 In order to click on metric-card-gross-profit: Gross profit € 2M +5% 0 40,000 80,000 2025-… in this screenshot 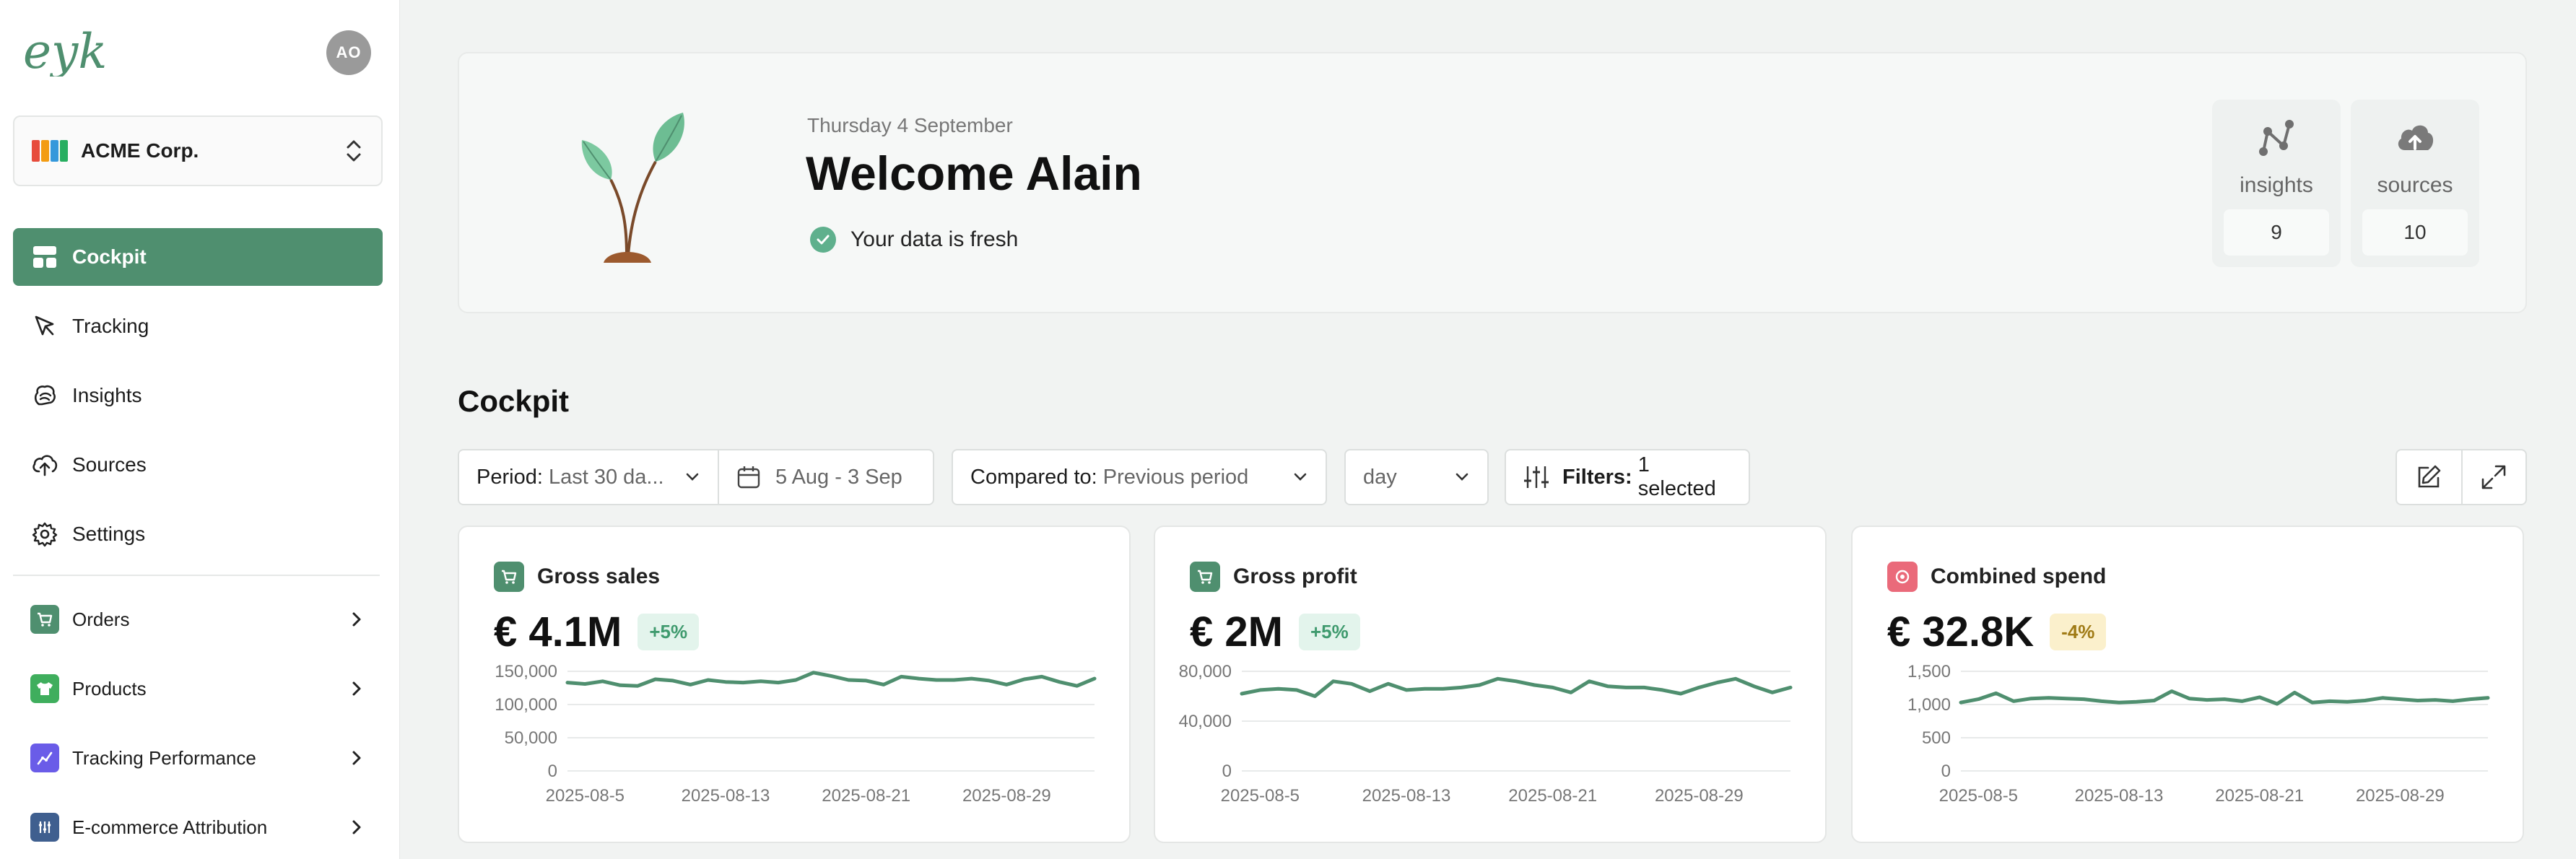, I will do `click(1490, 684)`.